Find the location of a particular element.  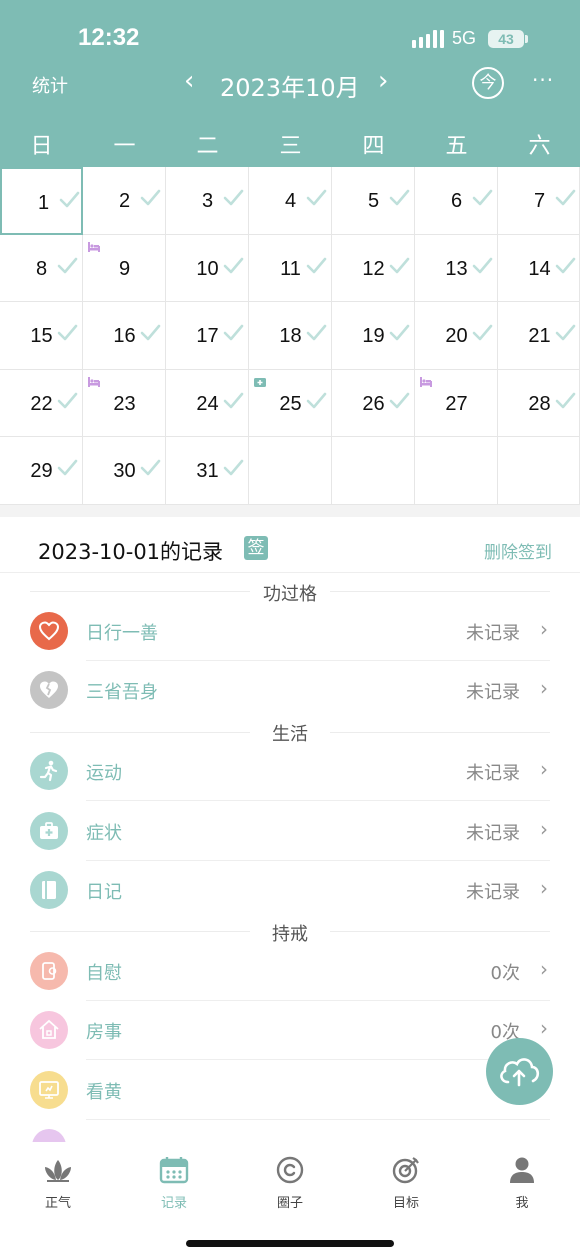

calendar-day-cell: 27 is located at coordinates (456, 403).